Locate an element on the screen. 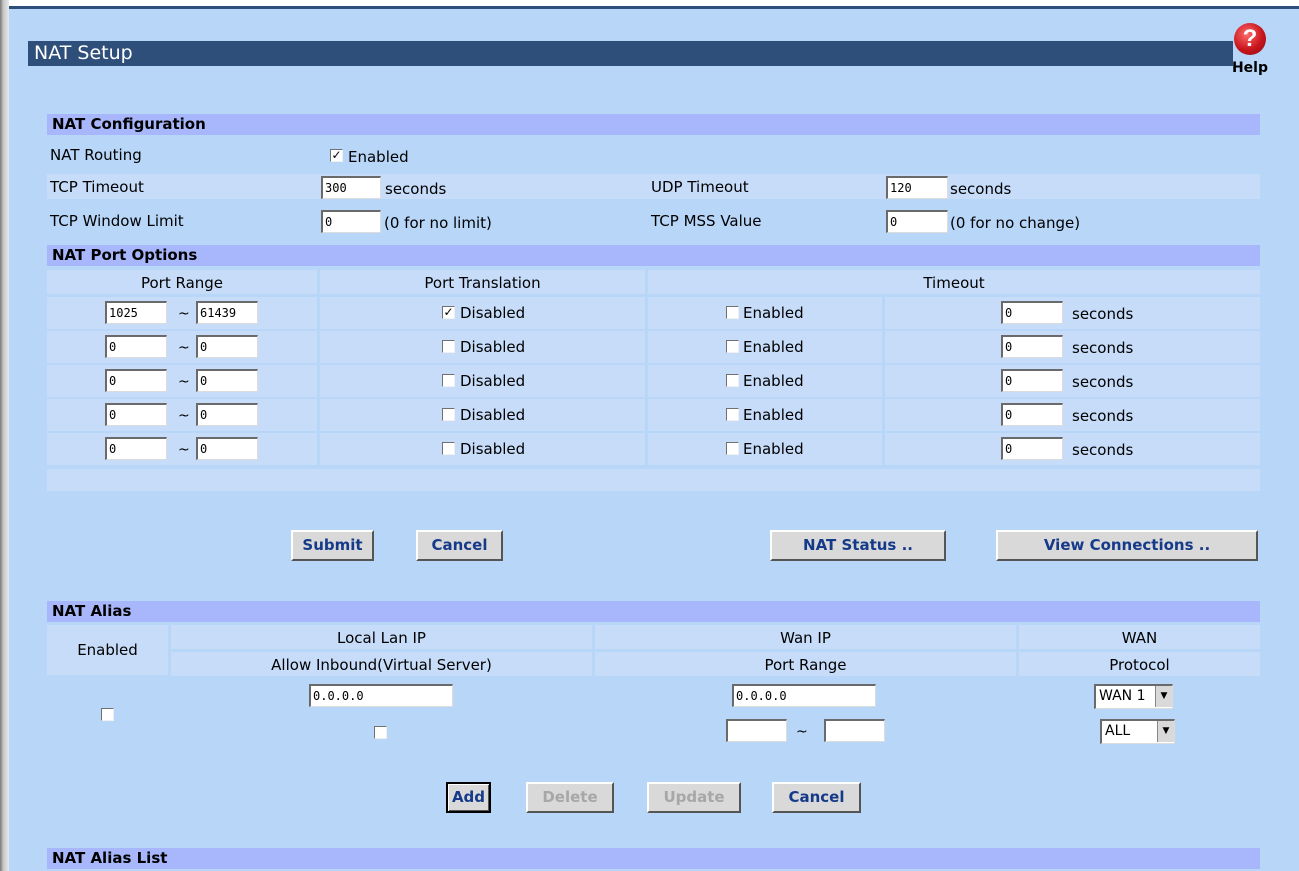 The image size is (1299, 871). tcp-mss-label: TCP MSS Value is located at coordinates (706, 221).